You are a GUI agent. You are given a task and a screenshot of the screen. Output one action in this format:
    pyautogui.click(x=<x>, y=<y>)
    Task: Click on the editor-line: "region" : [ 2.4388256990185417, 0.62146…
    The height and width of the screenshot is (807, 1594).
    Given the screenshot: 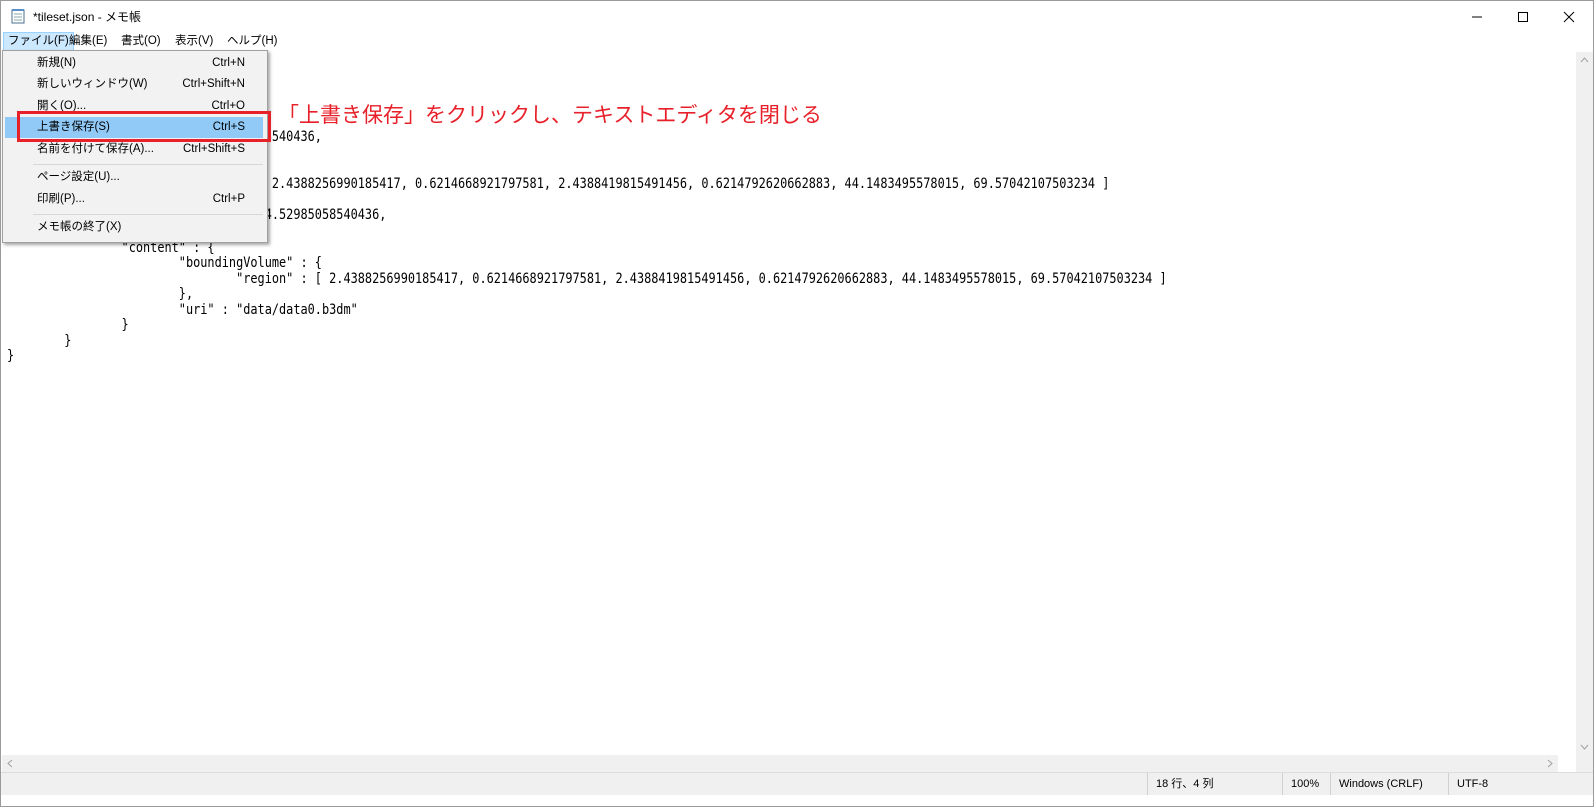 What is the action you would take?
    pyautogui.click(x=587, y=279)
    